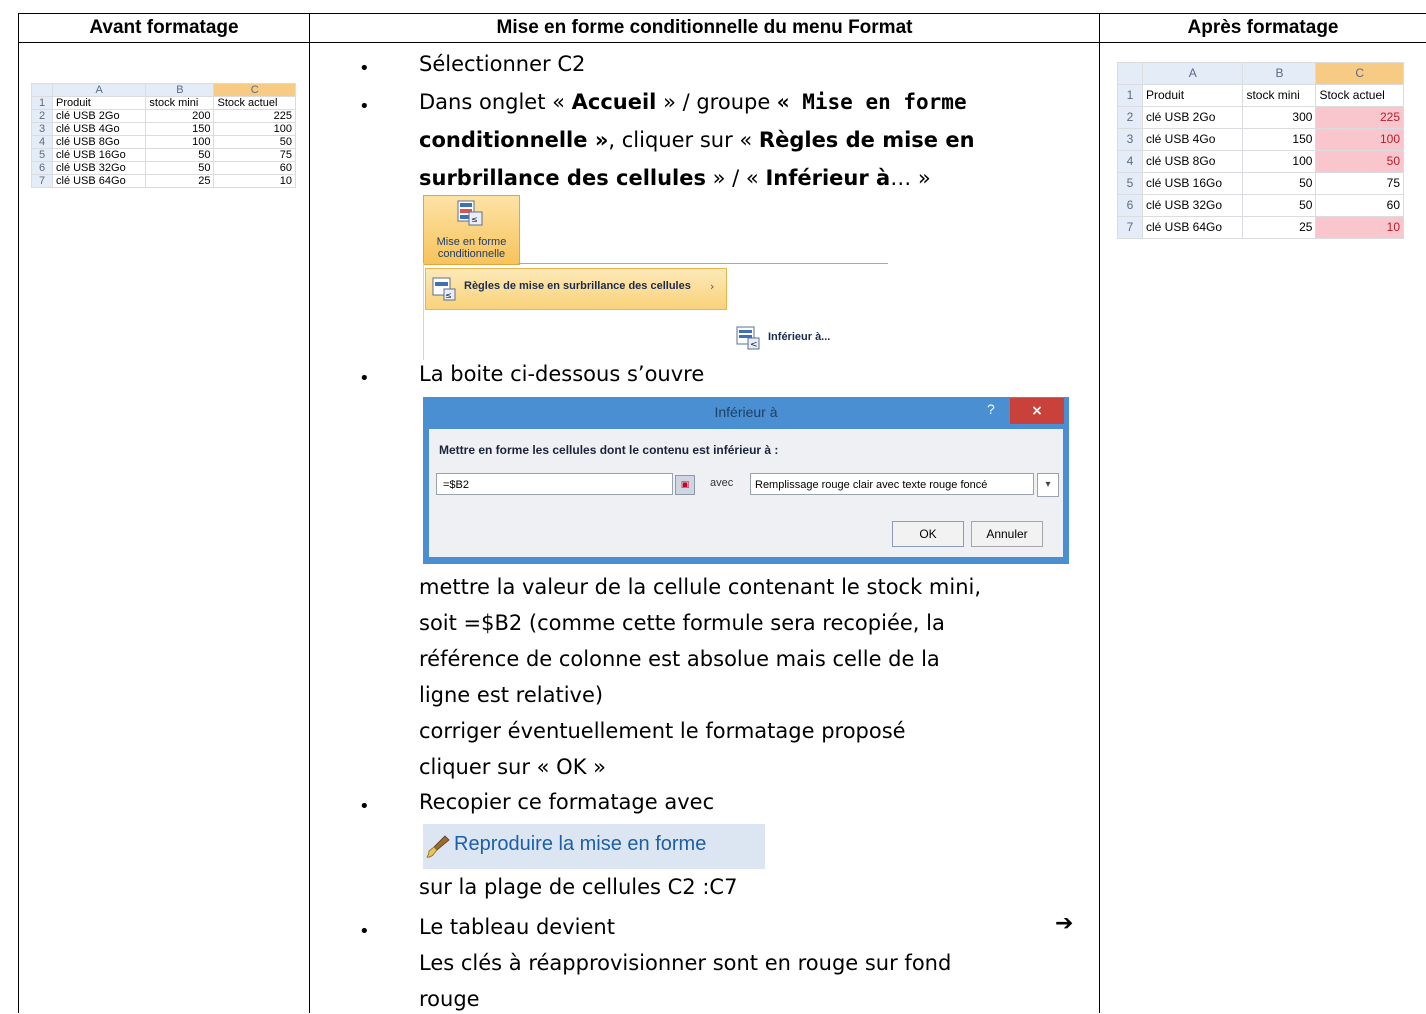 The width and height of the screenshot is (1426, 1014). I want to click on row-number: 4, so click(1130, 161).